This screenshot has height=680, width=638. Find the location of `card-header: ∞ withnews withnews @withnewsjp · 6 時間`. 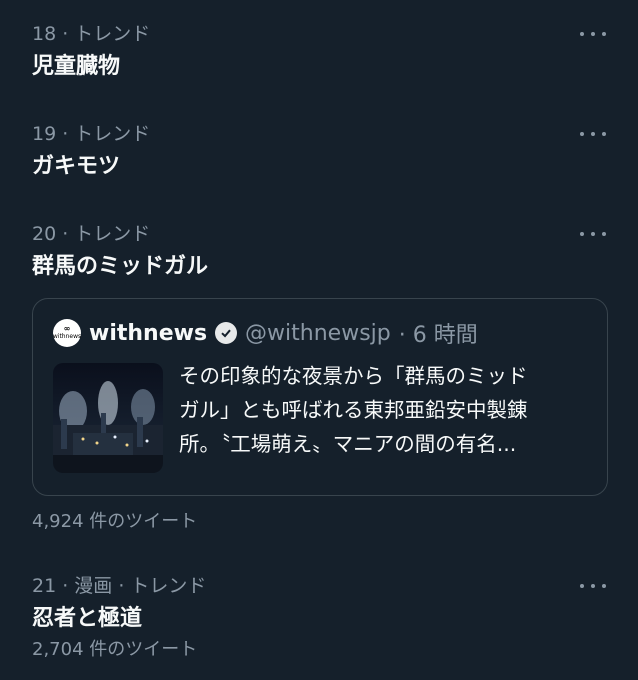

card-header: ∞ withnews withnews @withnewsjp · 6 時間 is located at coordinates (265, 333).